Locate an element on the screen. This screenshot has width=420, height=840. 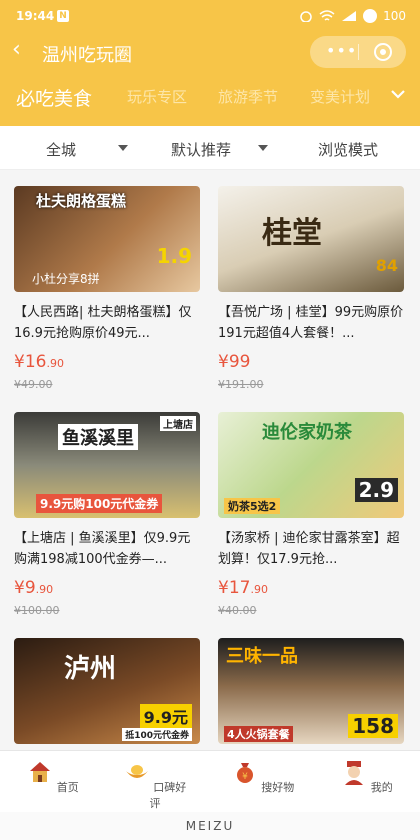
tab-must-eat: 必吃美食 is located at coordinates (54, 97).